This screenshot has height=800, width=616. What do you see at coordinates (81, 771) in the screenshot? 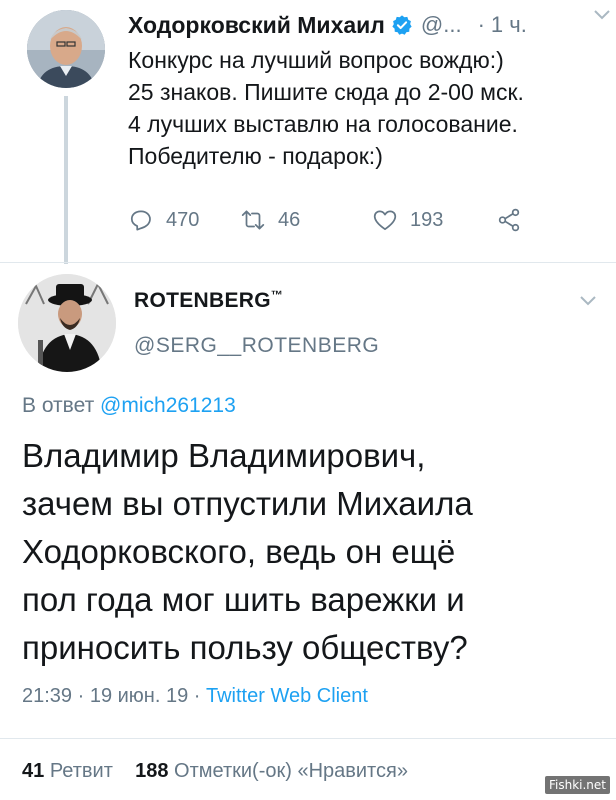
I see `retweet-label: Ретвит` at bounding box center [81, 771].